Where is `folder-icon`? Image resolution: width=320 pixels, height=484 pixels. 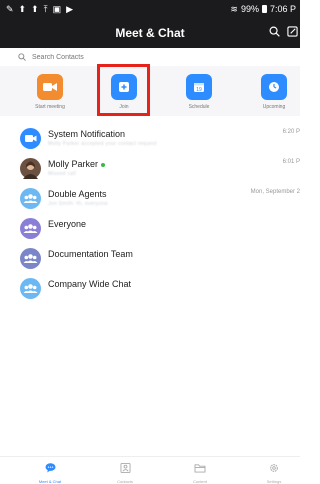
folder-icon is located at coordinates (200, 469).